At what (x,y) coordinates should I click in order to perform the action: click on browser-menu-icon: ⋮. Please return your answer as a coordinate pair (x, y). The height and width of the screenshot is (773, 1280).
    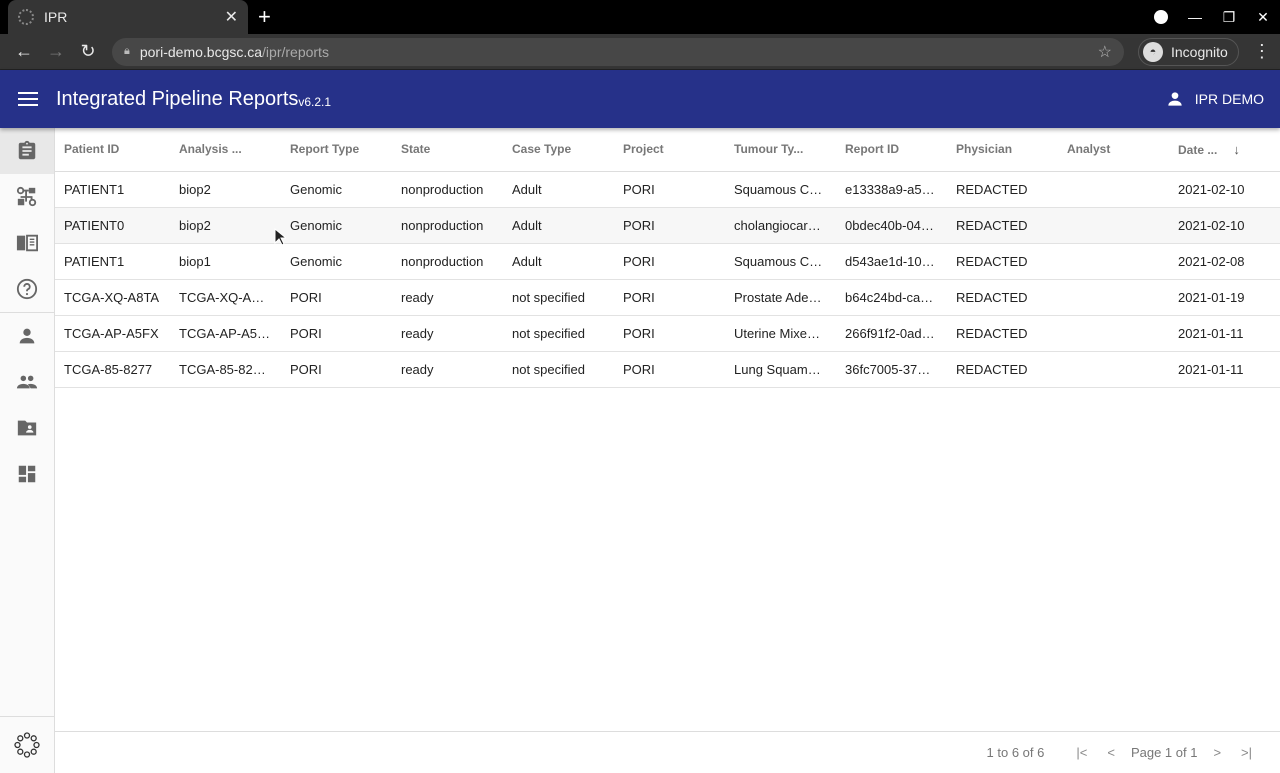
    Looking at the image, I should click on (1262, 51).